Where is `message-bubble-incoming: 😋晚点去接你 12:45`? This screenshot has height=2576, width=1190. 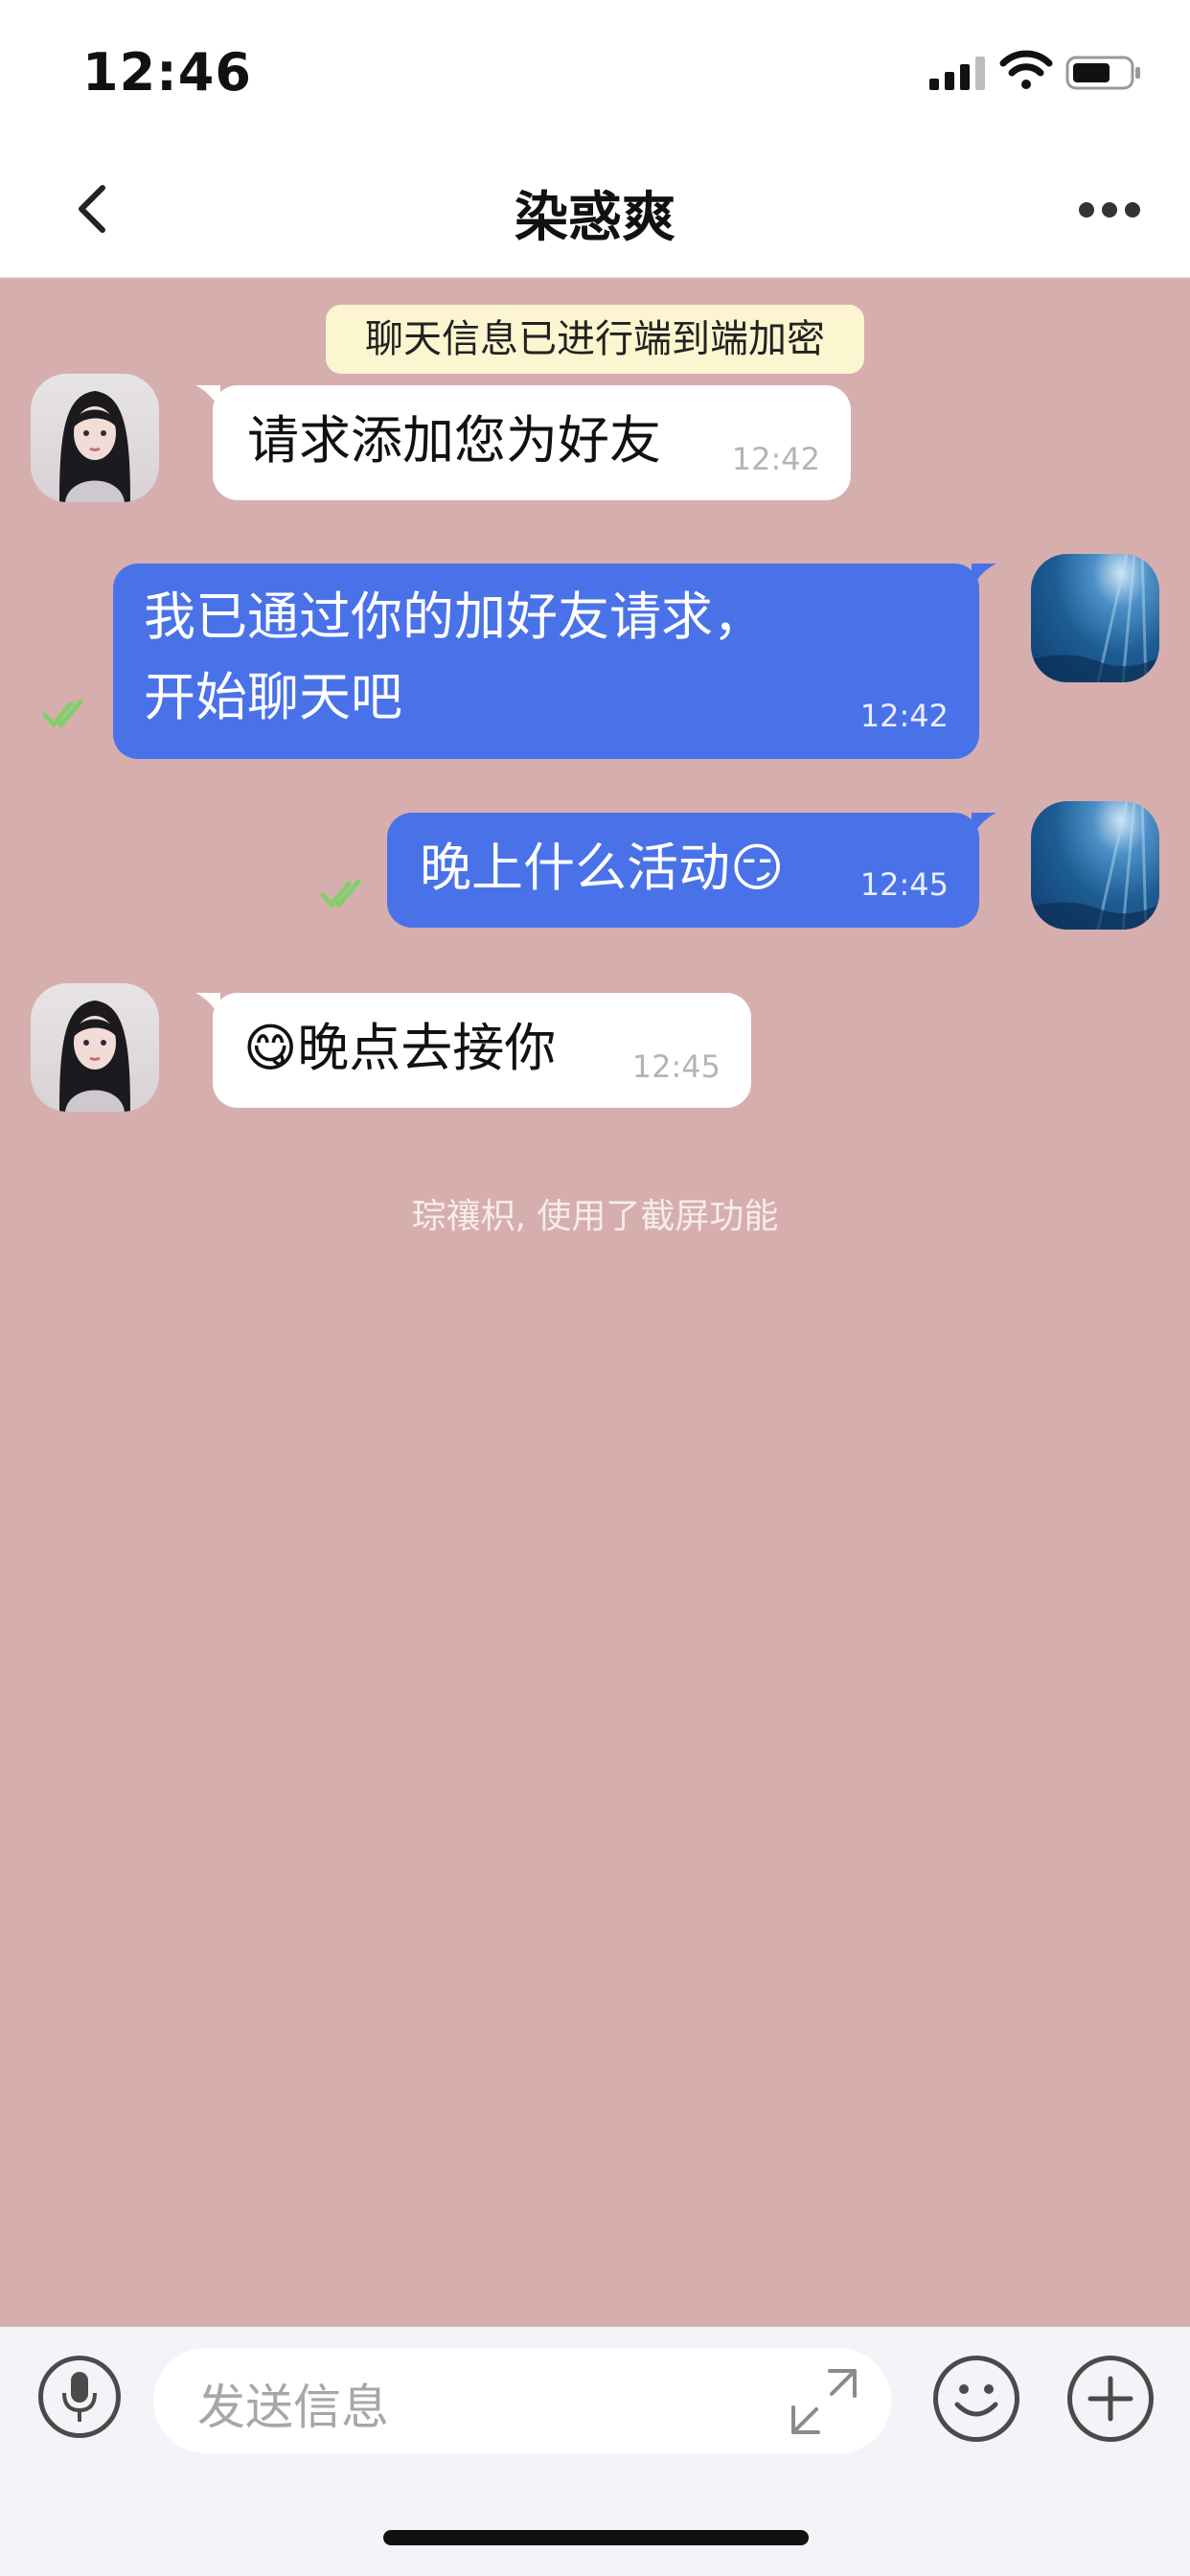 message-bubble-incoming: 😋晚点去接你 12:45 is located at coordinates (473, 1050).